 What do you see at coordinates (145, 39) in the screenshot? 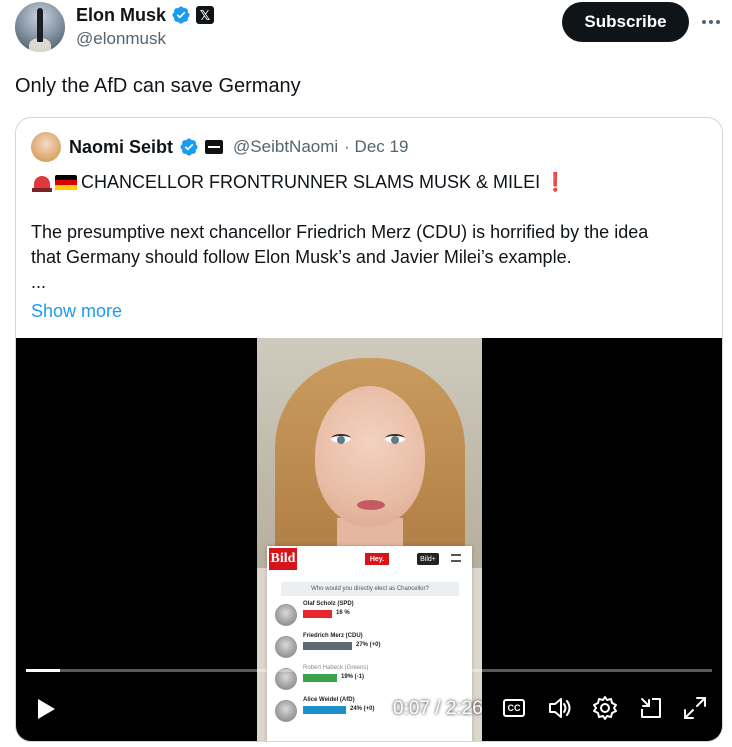
I see `author-handle: @elonmusk` at bounding box center [145, 39].